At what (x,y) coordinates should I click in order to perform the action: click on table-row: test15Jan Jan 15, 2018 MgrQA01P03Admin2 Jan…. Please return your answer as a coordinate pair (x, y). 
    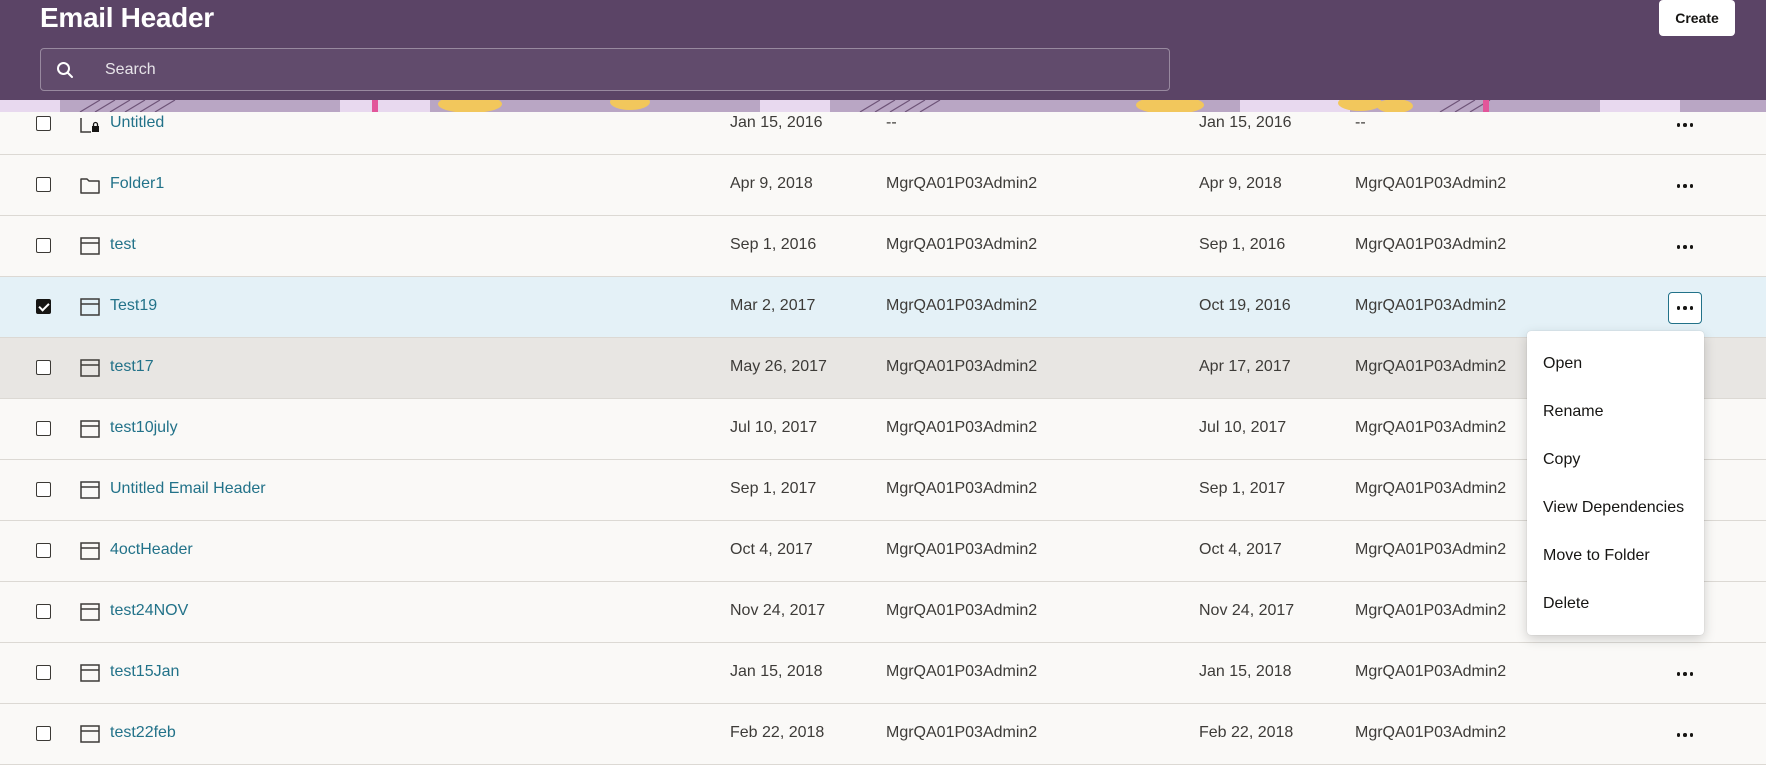
    Looking at the image, I should click on (883, 673).